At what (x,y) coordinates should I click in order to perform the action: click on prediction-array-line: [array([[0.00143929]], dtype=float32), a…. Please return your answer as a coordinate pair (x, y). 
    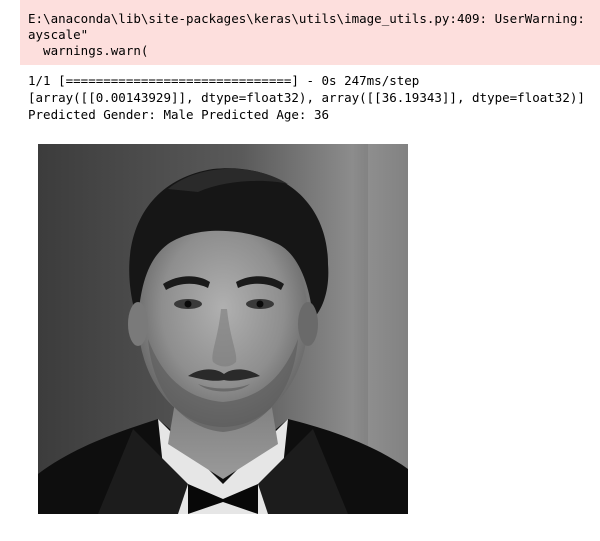
    Looking at the image, I should click on (306, 97).